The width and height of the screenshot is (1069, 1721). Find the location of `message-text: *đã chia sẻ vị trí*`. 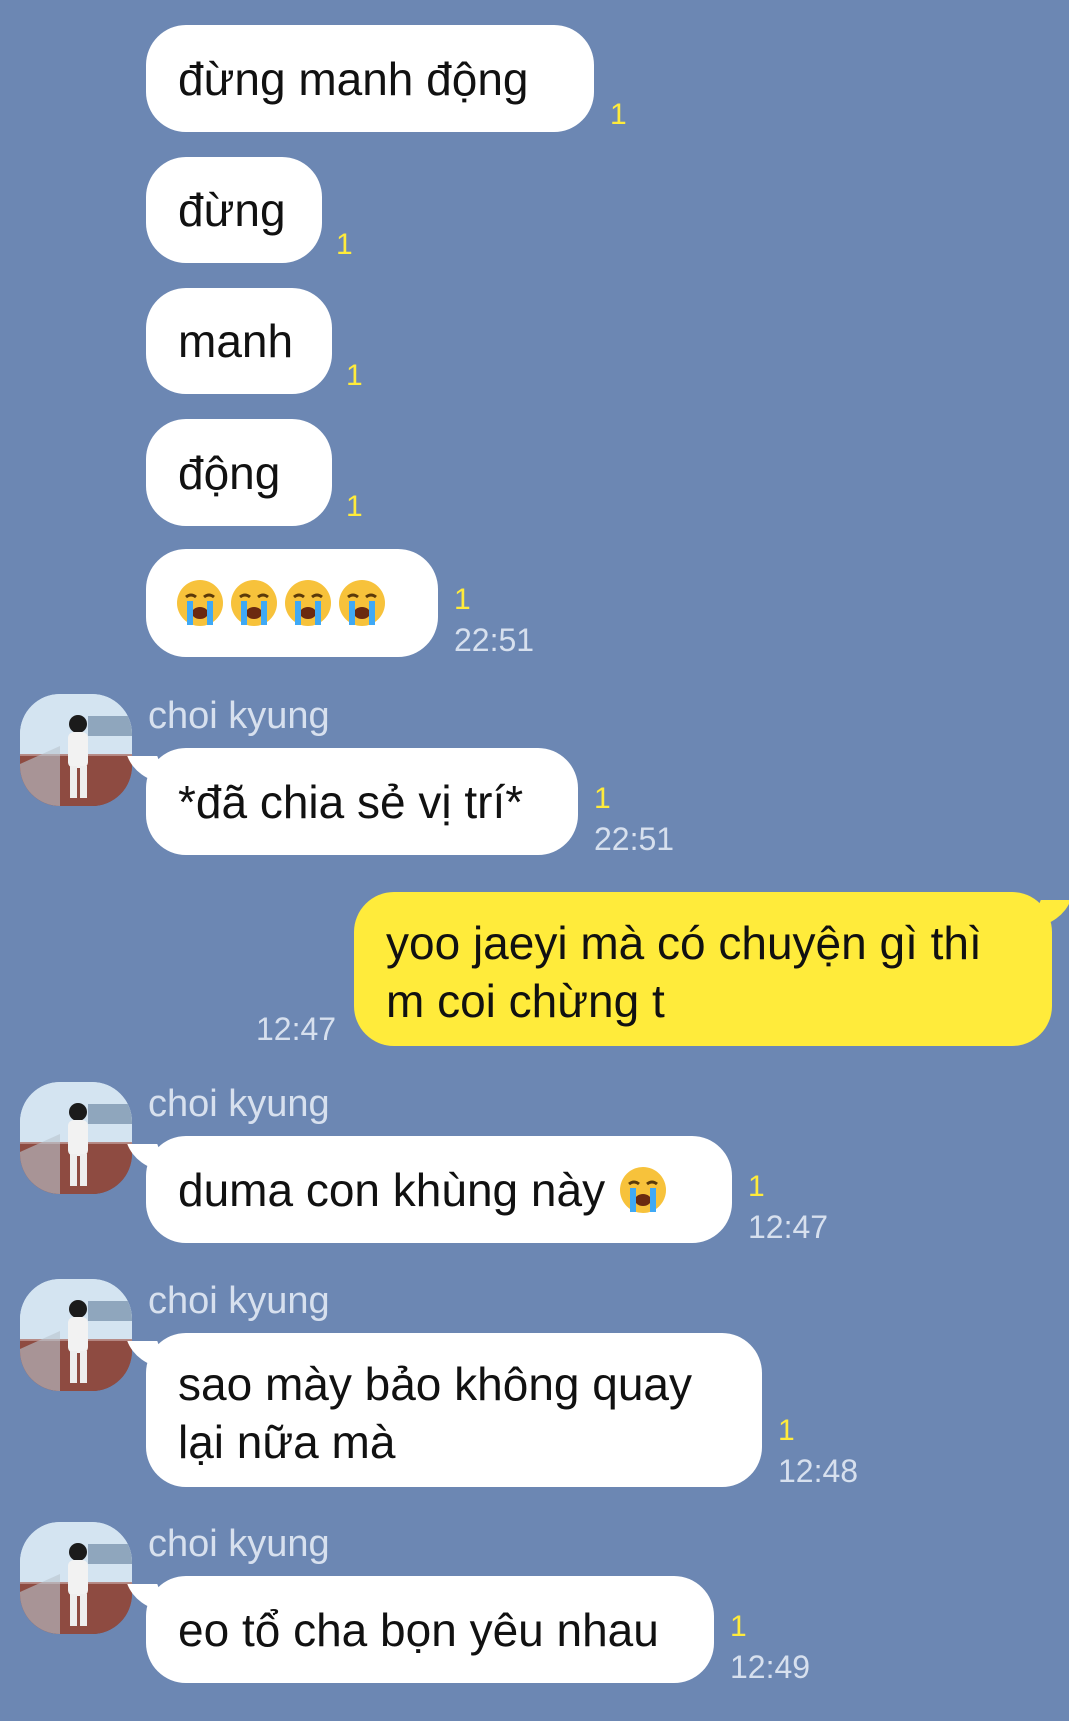

message-text: *đã chia sẻ vị trí* is located at coordinates (351, 801).